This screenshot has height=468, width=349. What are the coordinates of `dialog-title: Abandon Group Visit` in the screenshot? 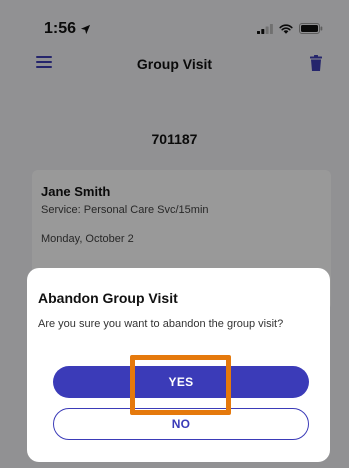 It's located at (108, 298).